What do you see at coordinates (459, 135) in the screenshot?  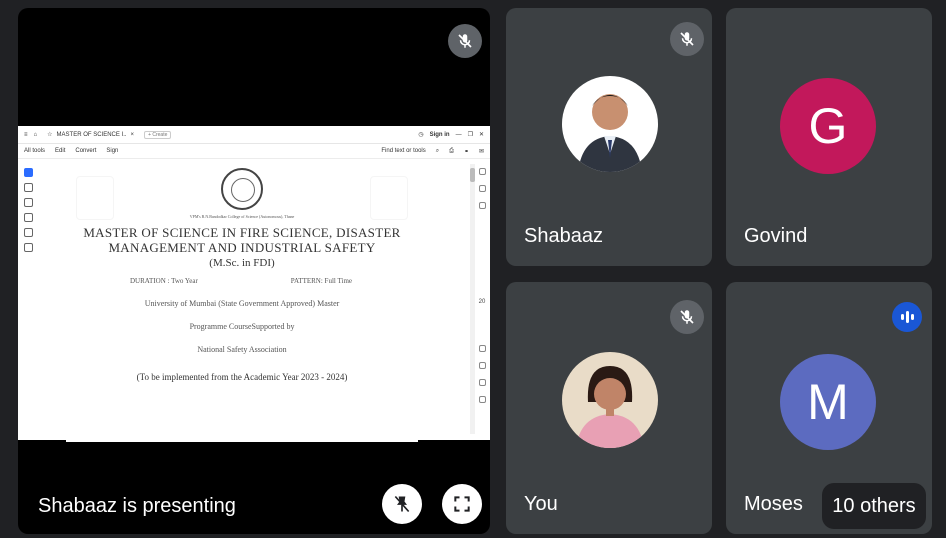 I see `minimize-icon: —` at bounding box center [459, 135].